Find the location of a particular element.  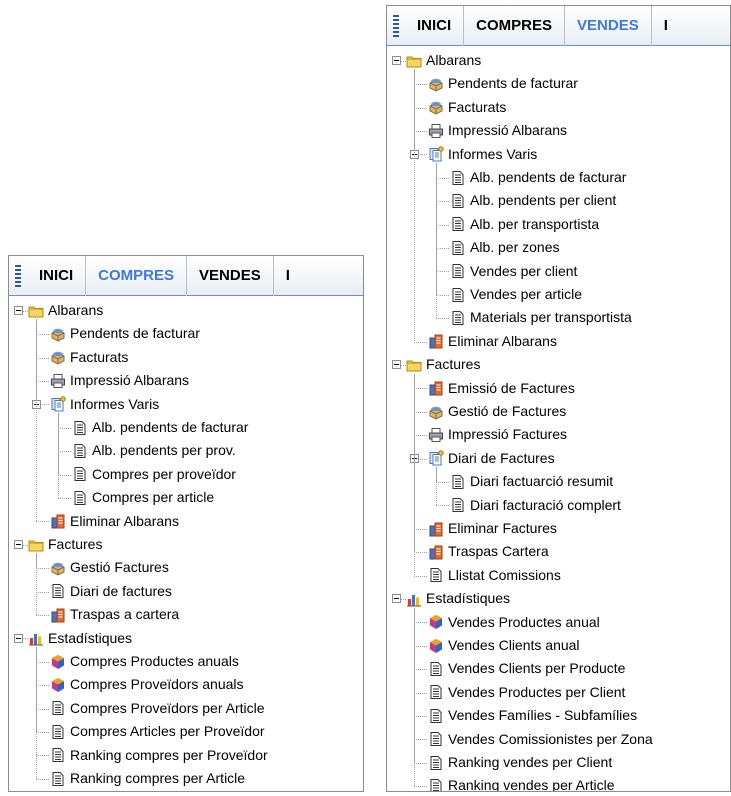

tree-item: Ranking compres per Proveïdor is located at coordinates (159, 755).